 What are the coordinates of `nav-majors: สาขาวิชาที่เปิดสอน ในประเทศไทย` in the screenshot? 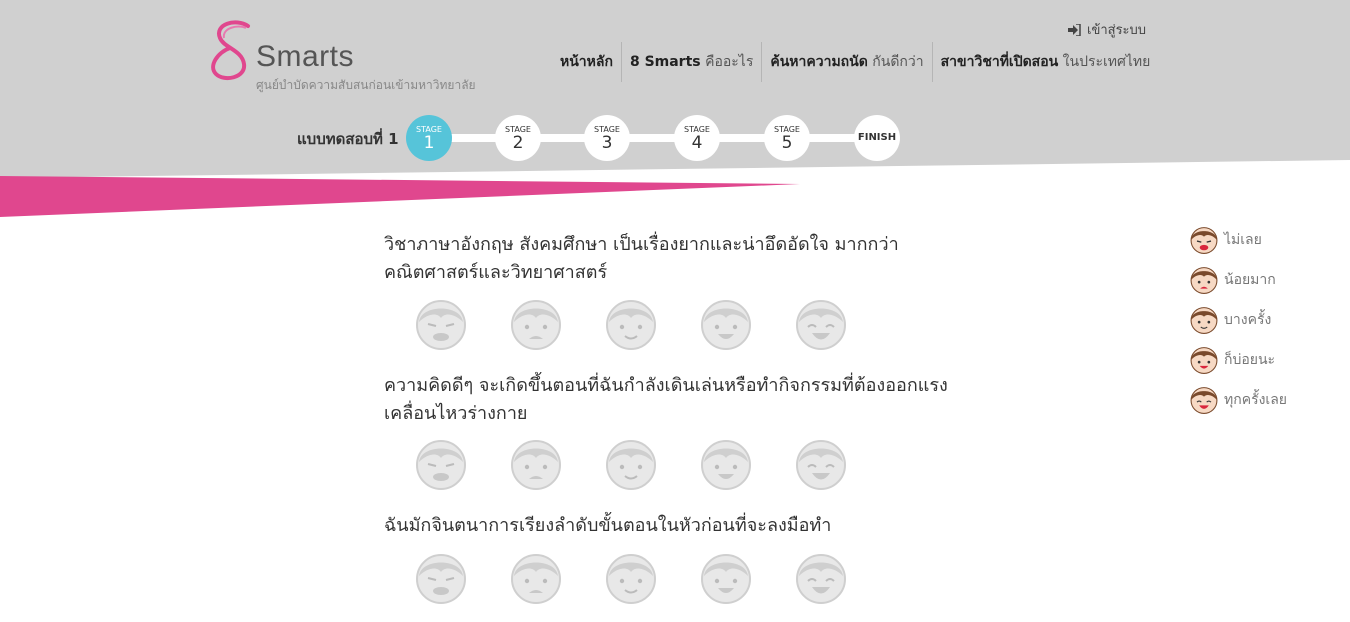 It's located at (1045, 62).